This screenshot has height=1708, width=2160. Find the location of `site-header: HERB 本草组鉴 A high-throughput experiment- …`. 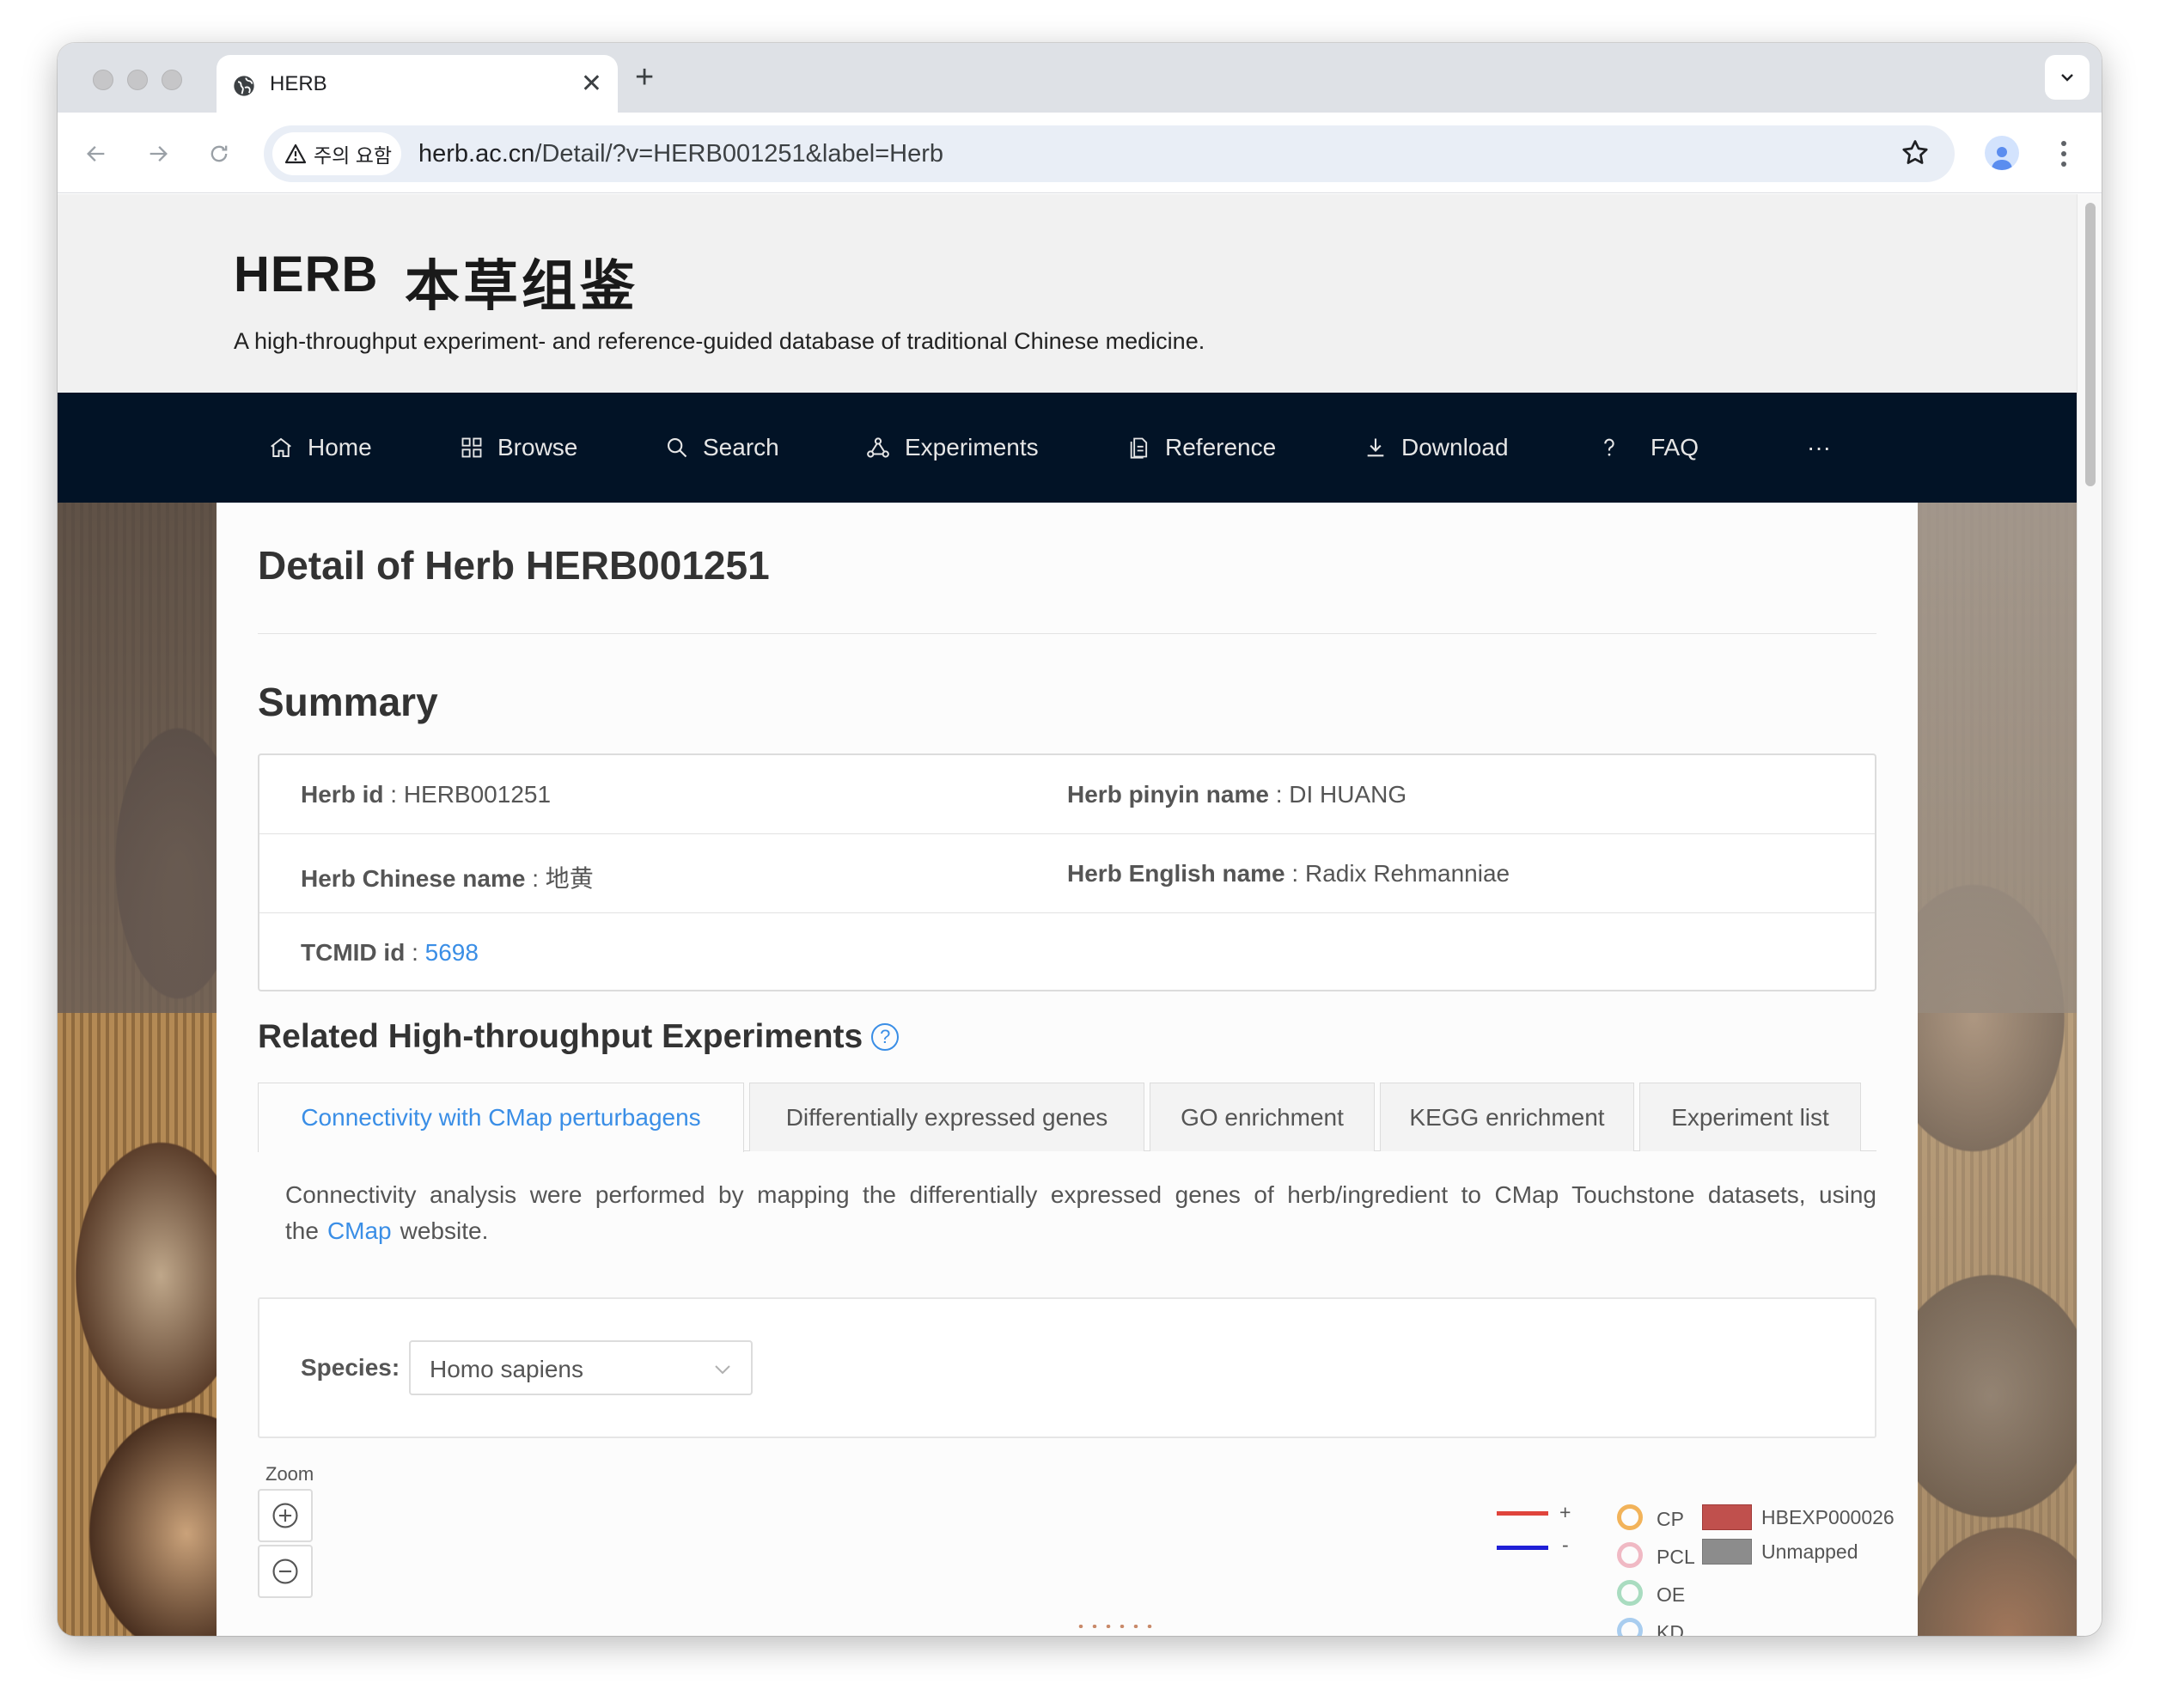

site-header: HERB 本草组鉴 A high-throughput experiment- … is located at coordinates (1067, 293).